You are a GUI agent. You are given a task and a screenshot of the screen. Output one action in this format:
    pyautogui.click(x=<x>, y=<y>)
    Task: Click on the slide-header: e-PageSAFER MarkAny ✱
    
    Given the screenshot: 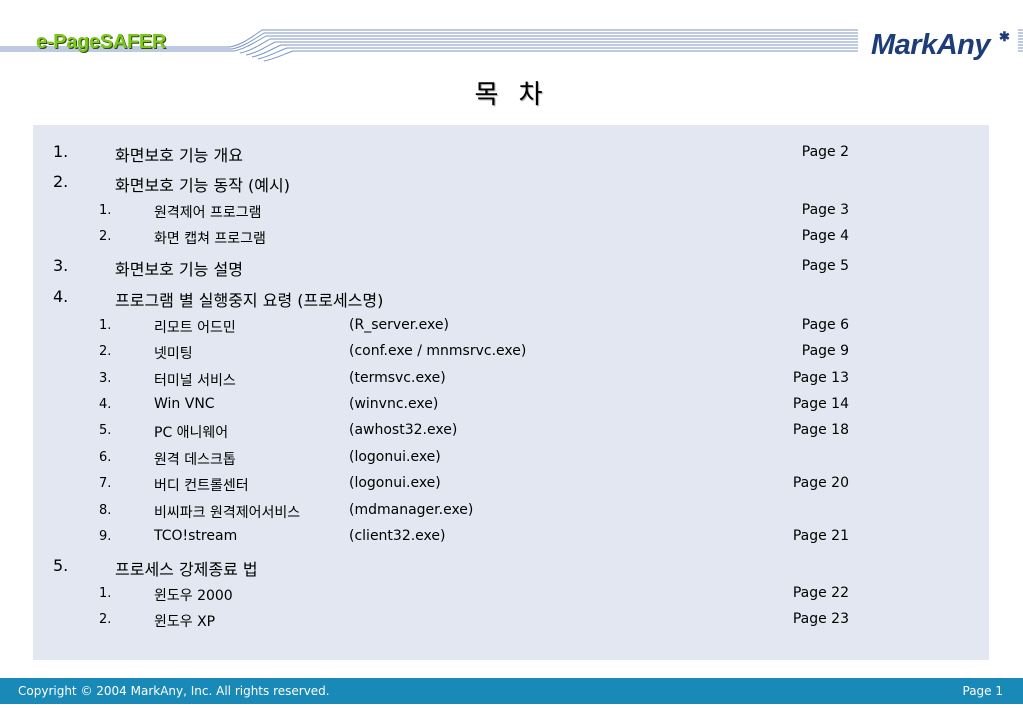 What is the action you would take?
    pyautogui.click(x=511, y=34)
    